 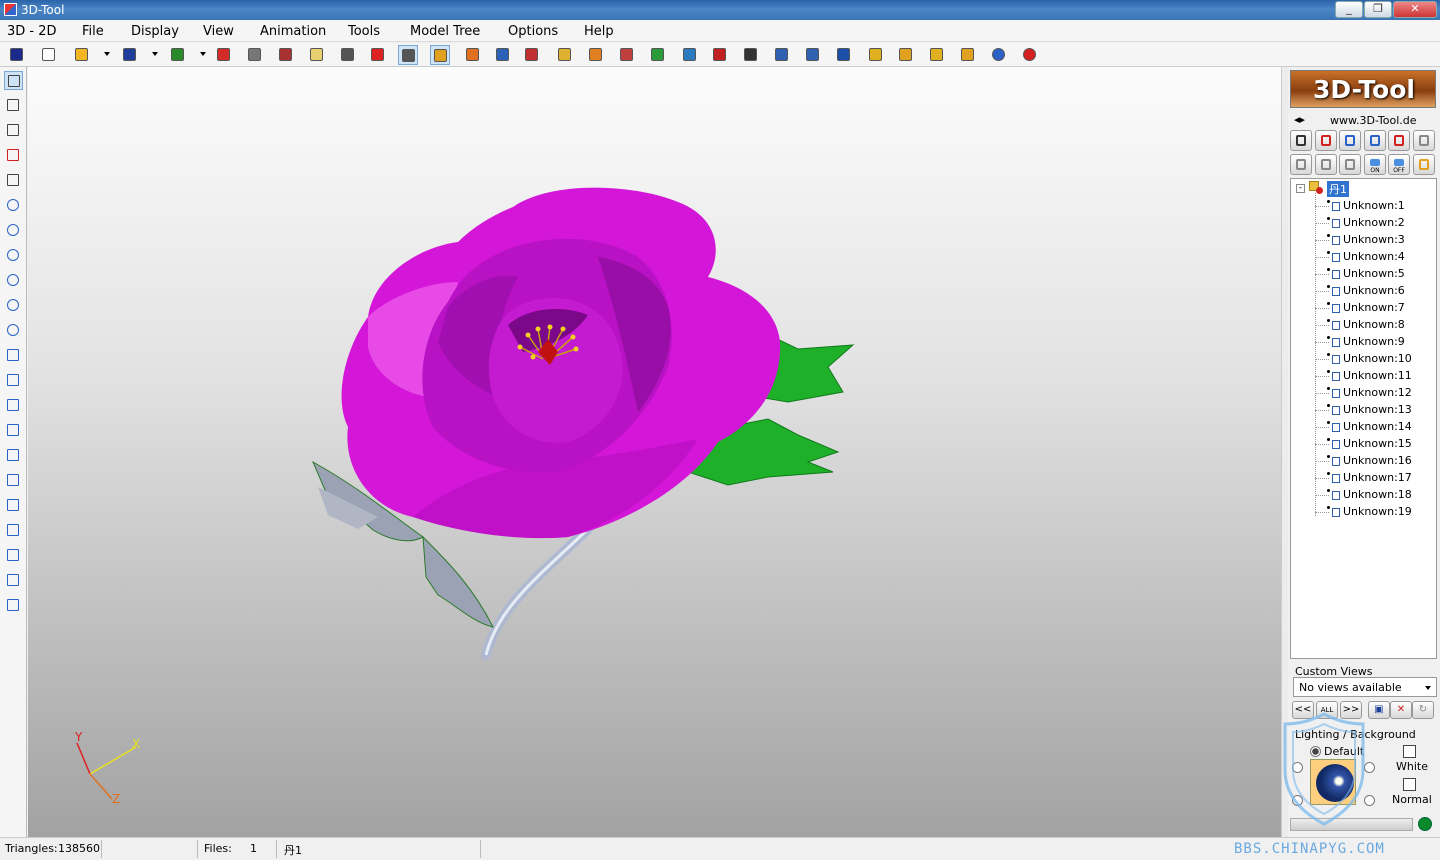 What do you see at coordinates (1399, 164) in the screenshot?
I see `off-button: OFF` at bounding box center [1399, 164].